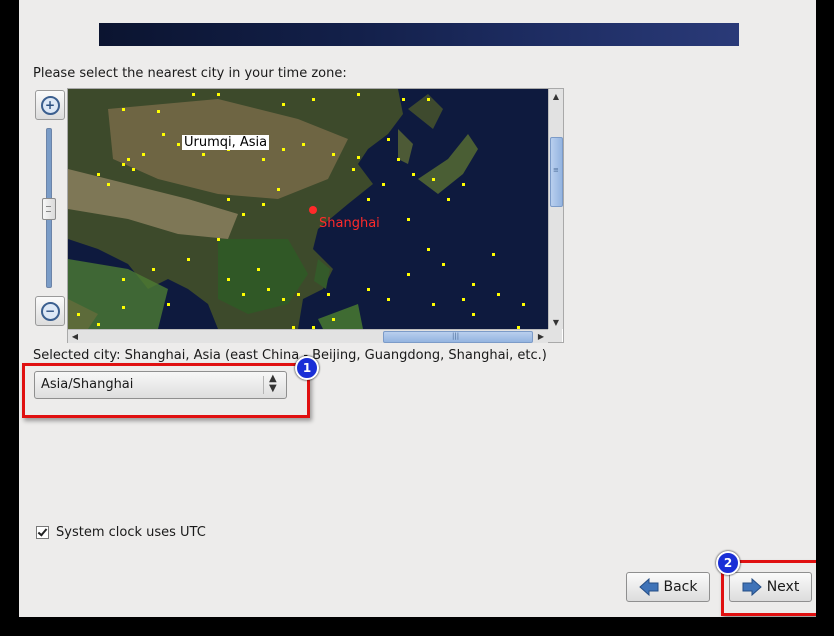 The image size is (834, 636). What do you see at coordinates (42, 532) in the screenshot?
I see `utc-checkbox` at bounding box center [42, 532].